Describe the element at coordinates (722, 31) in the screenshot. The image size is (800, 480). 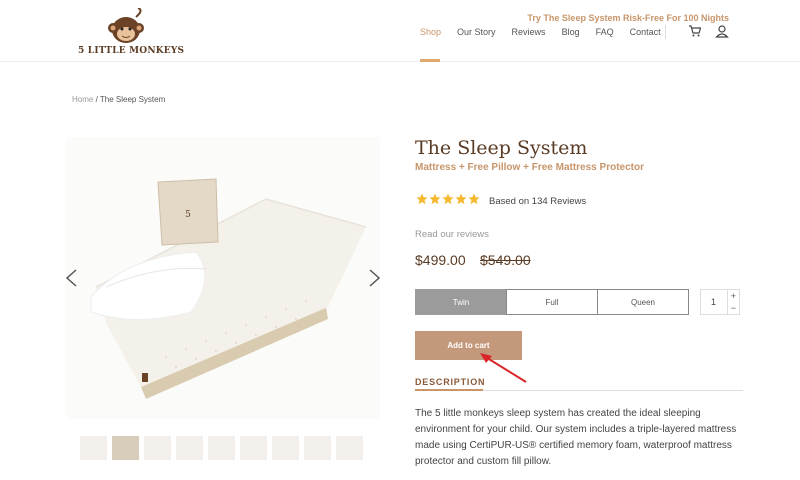
I see `user-icon` at that location.